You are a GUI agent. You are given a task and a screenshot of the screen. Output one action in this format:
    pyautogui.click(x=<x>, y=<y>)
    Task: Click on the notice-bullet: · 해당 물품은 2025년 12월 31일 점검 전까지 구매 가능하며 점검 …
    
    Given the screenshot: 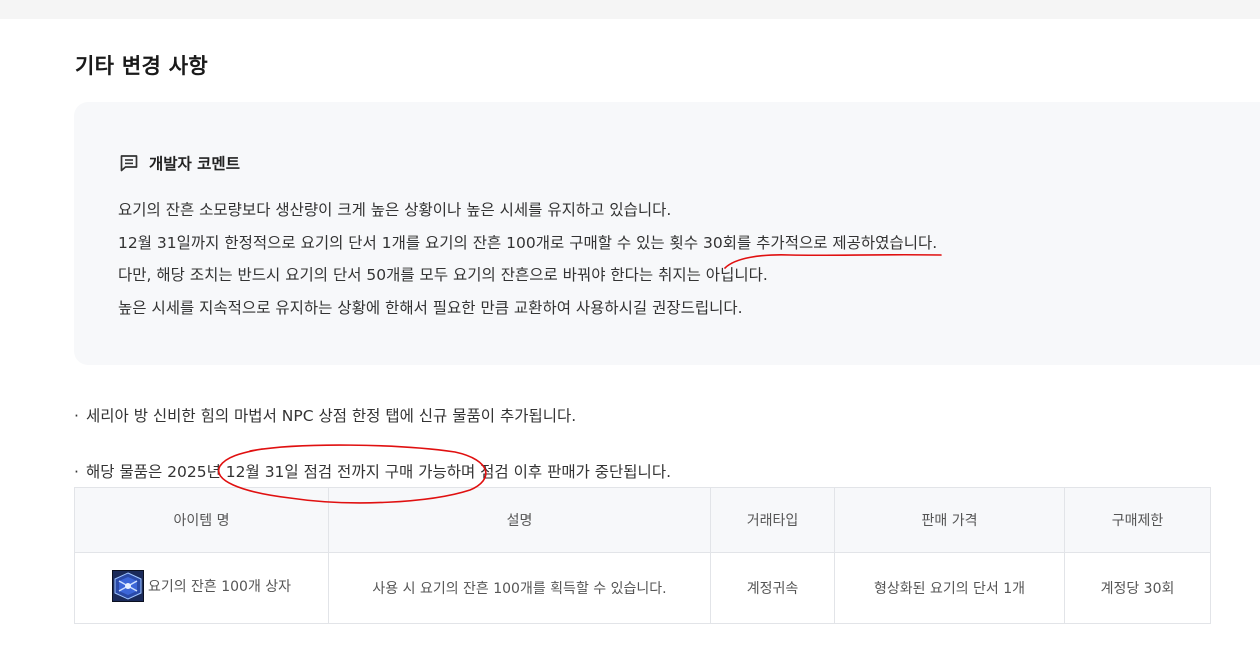 What is the action you would take?
    pyautogui.click(x=372, y=471)
    